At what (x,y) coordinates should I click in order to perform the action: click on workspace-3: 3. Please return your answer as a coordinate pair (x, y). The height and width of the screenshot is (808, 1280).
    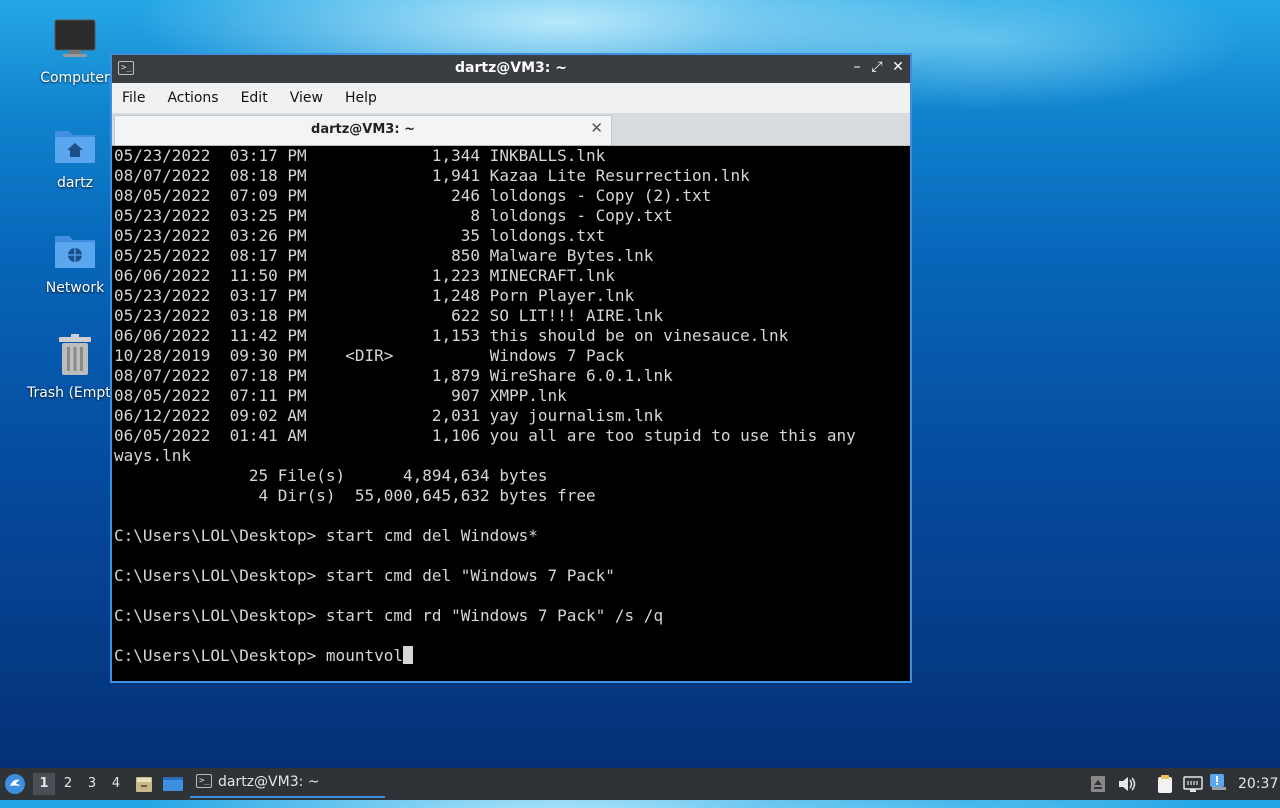
    Looking at the image, I should click on (92, 784).